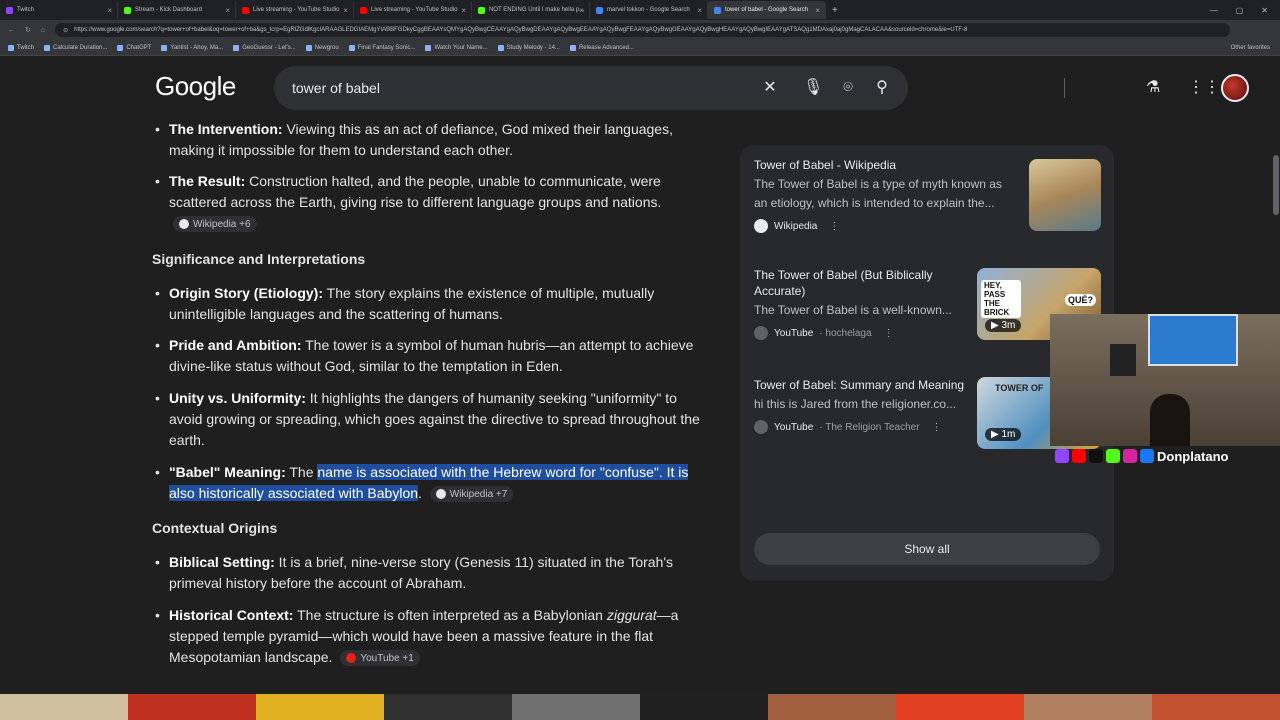 The image size is (1280, 720). I want to click on search-input: tower of babel, so click(336, 88).